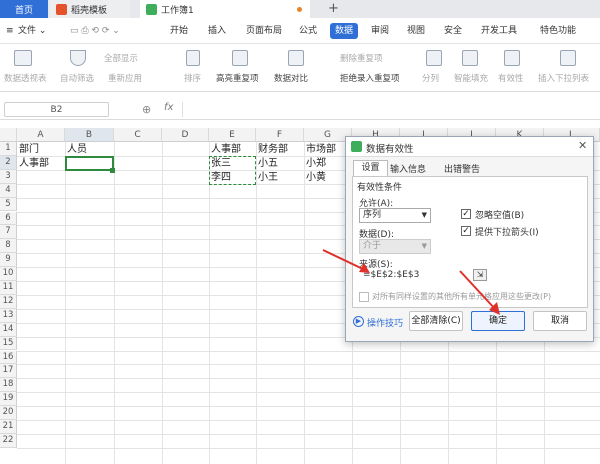 The width and height of the screenshot is (600, 464). Describe the element at coordinates (344, 260) in the screenshot. I see `arrow-to-source-line` at that location.